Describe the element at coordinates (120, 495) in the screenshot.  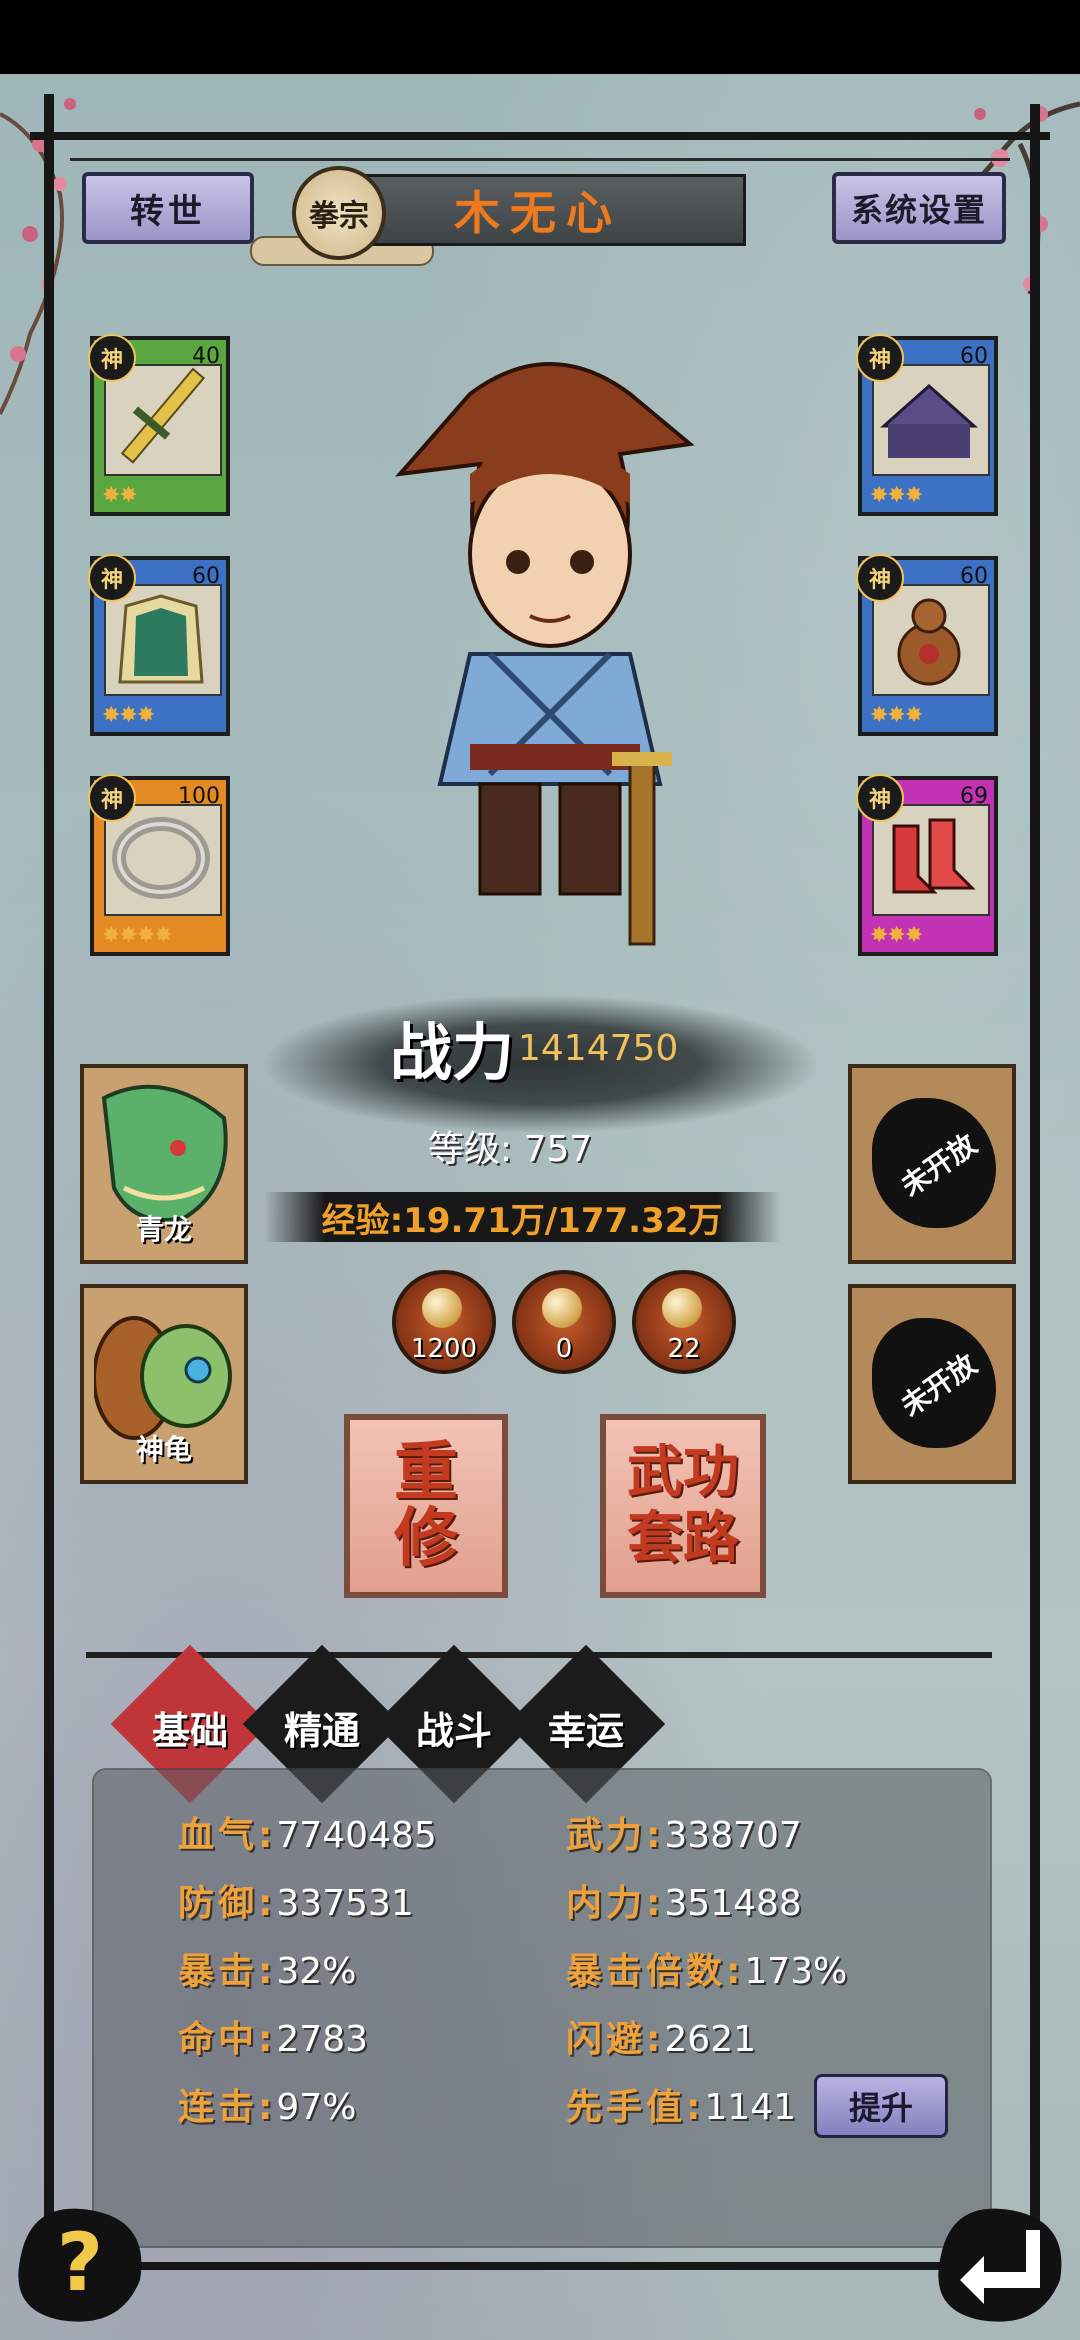
I see `equip-stars: ✸✸` at that location.